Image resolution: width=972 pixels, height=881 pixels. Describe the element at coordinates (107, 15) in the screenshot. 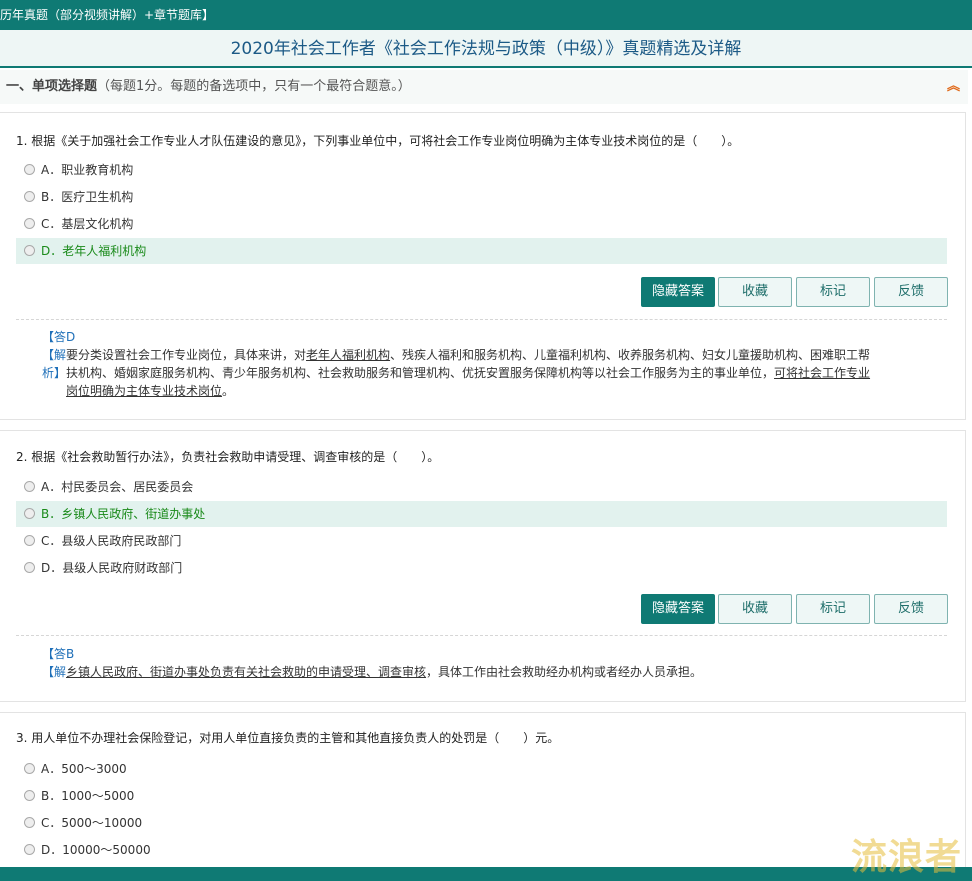

I see `top-banner-label: 历年真题（部分视频讲解）+章节题库】` at that location.